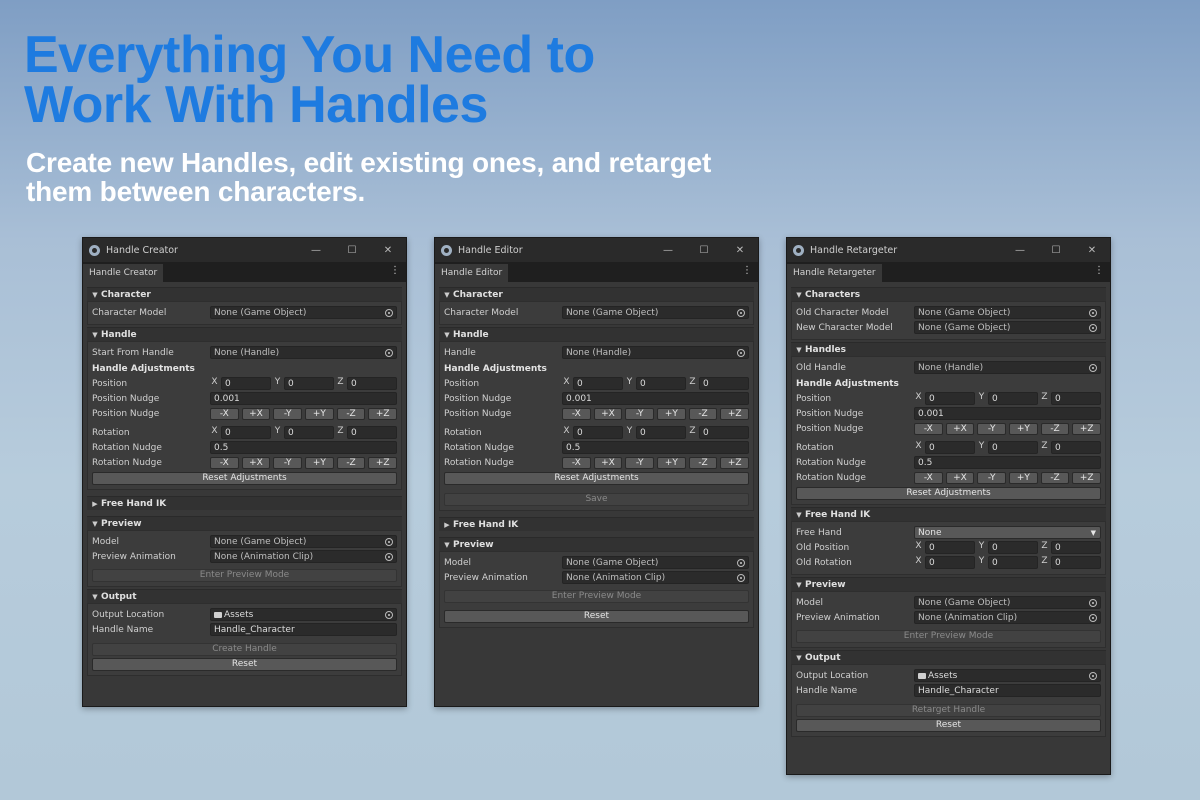 The height and width of the screenshot is (800, 1200). What do you see at coordinates (244, 250) in the screenshot?
I see `titlebar: Handle Creator — ☐ ✕` at bounding box center [244, 250].